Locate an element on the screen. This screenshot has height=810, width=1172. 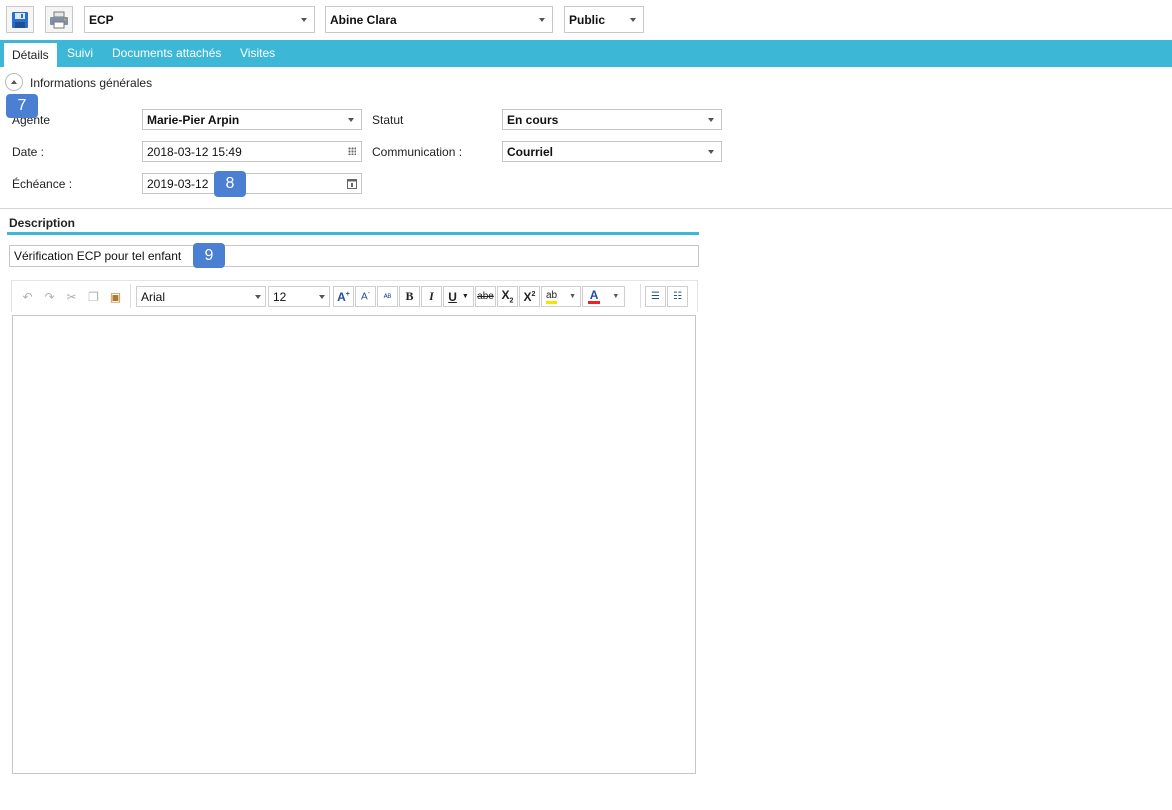
redo-button: ↷ is located at coordinates (49, 296).